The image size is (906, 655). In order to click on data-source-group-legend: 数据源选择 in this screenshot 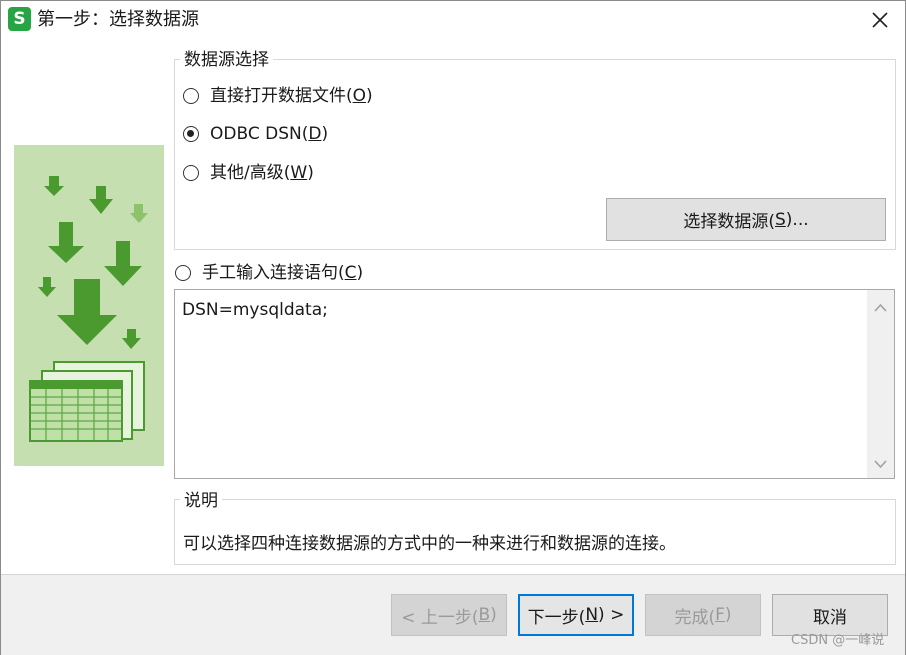, I will do `click(226, 60)`.